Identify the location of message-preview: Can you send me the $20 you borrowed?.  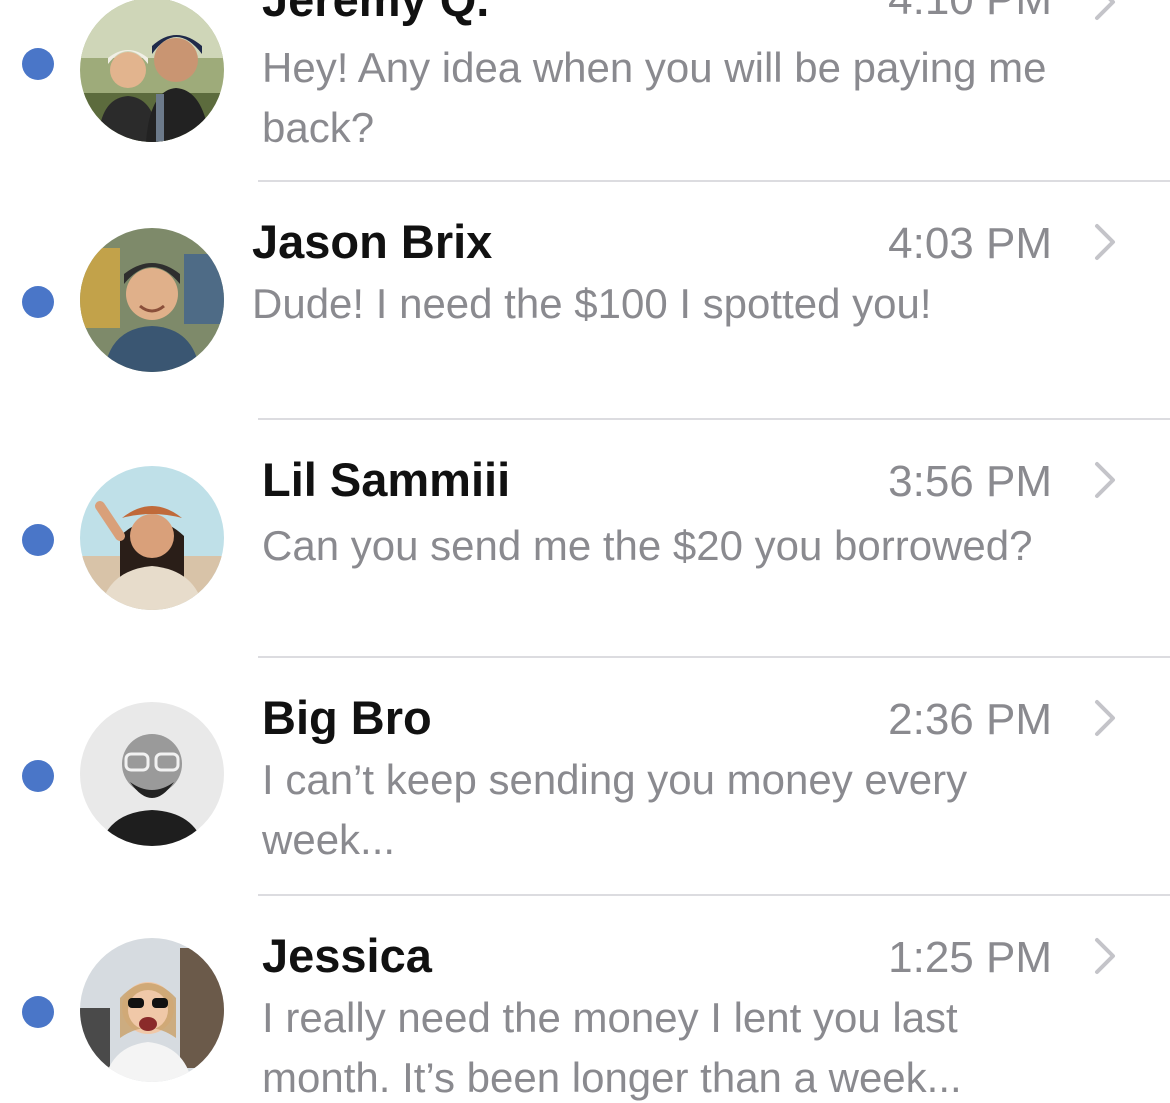
(647, 545).